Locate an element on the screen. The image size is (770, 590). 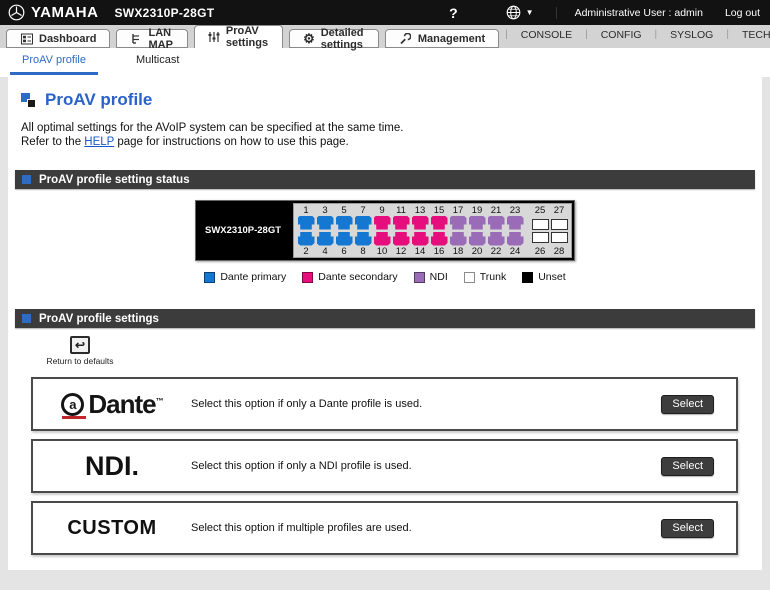
port-column-23-24: 23 24 is located at coordinates (515, 231).